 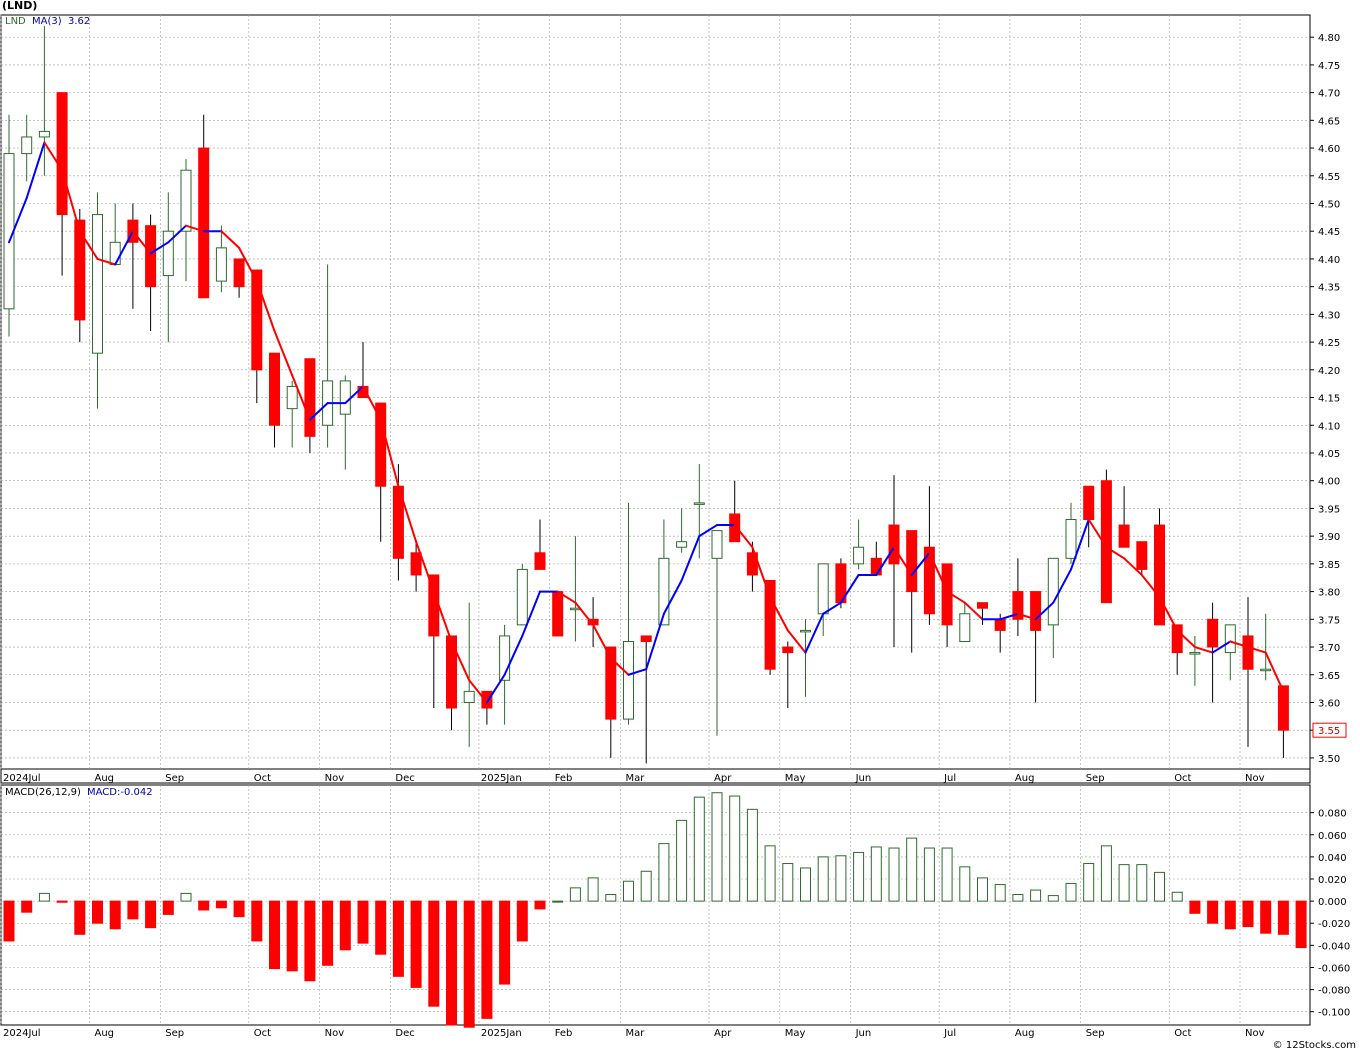 What do you see at coordinates (174, 1033) in the screenshot?
I see `macd-x-tick-label: Sep` at bounding box center [174, 1033].